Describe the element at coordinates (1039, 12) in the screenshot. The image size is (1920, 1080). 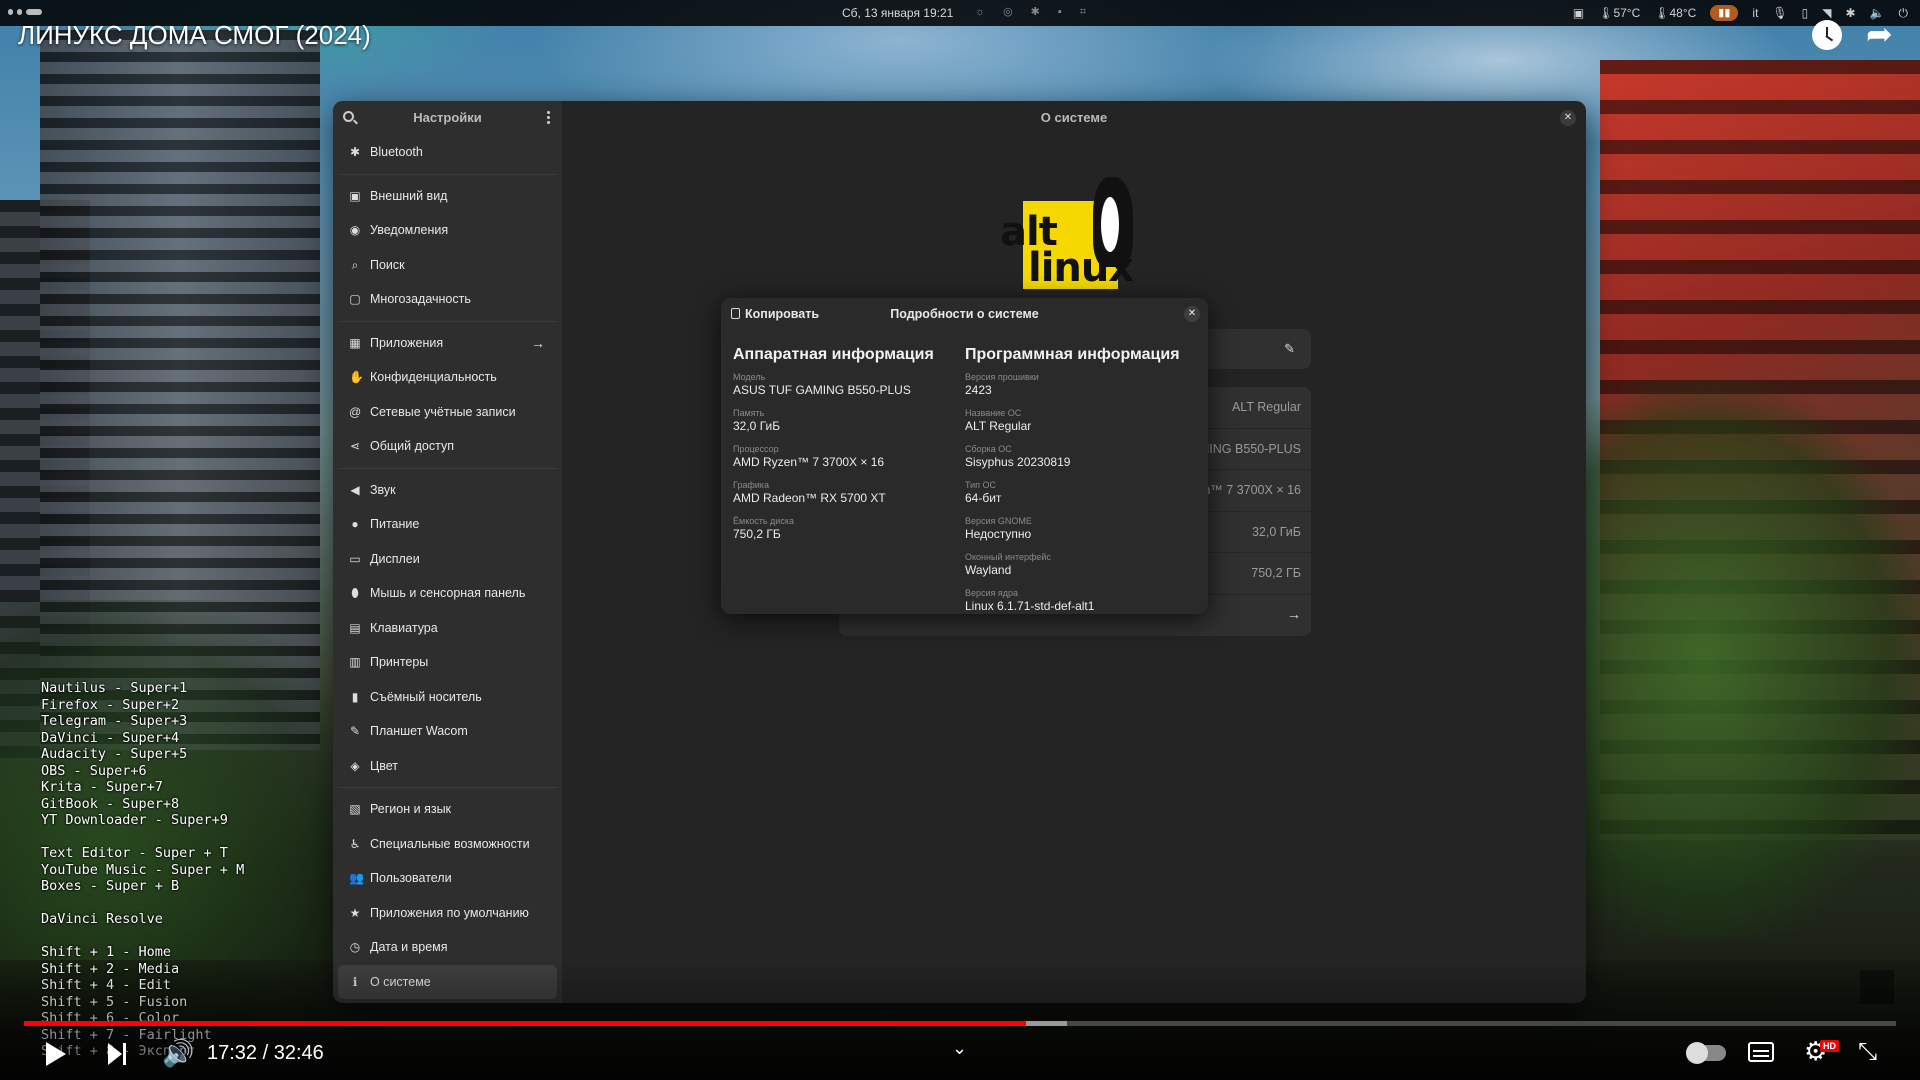
I see `top-bar-status-icons: ☼◎✱▪⌗` at that location.